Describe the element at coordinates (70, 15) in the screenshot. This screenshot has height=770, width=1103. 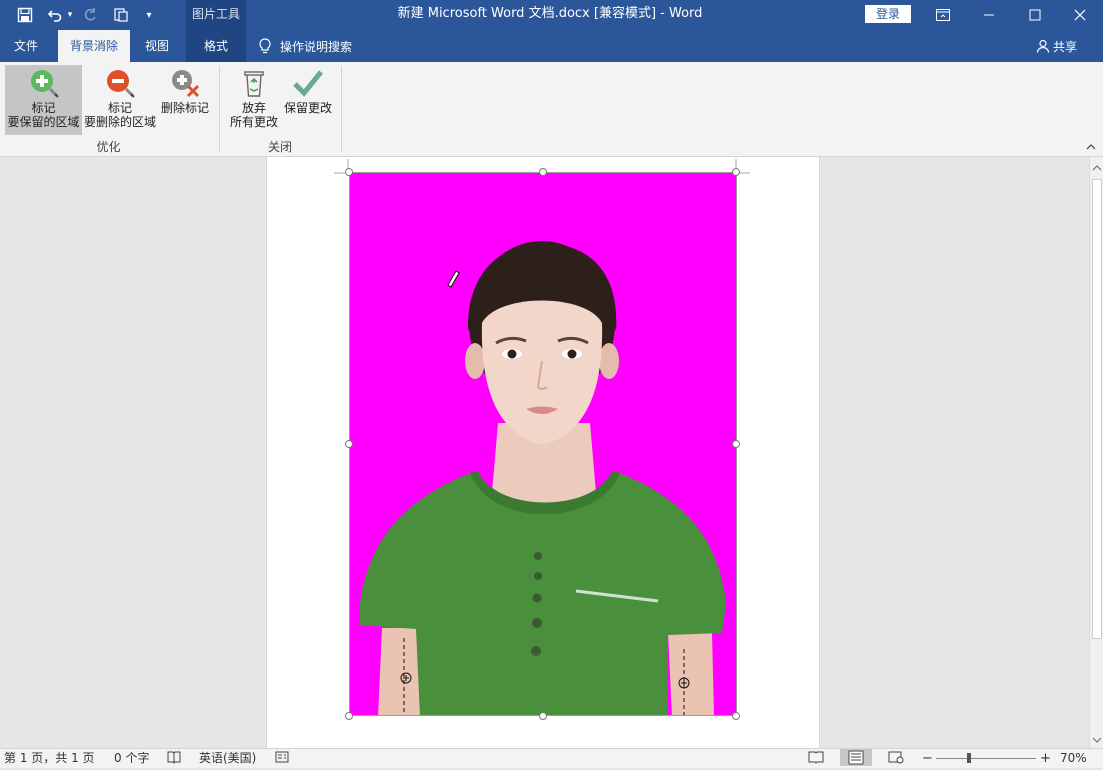
I see `undo-dropdown-icon: ▾` at that location.